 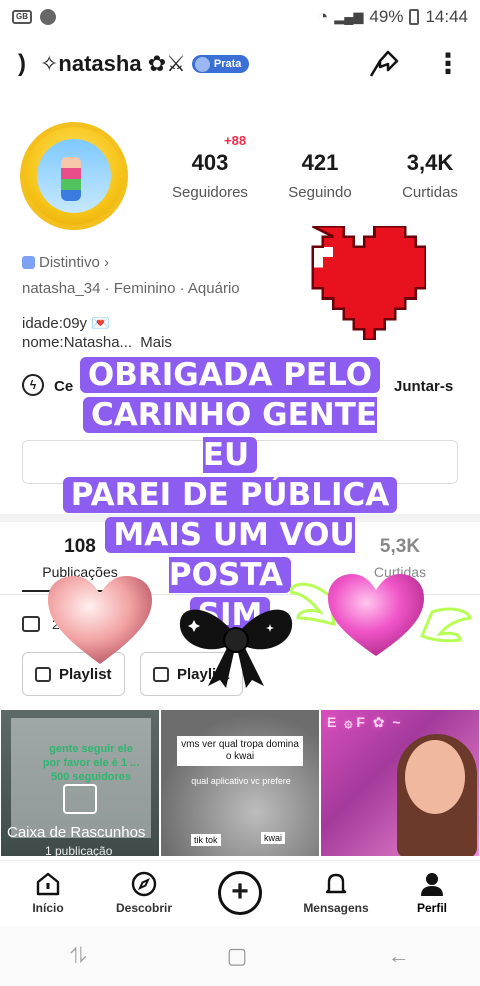 I want to click on battery-percent: 49%, so click(x=386, y=16).